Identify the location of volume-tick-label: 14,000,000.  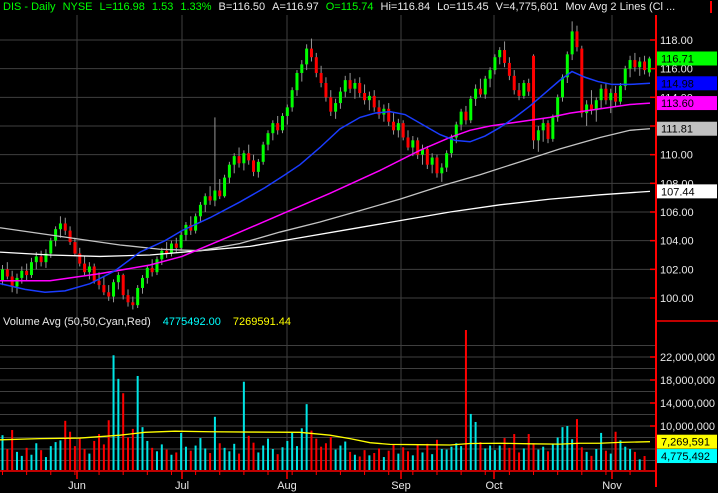
(687, 404).